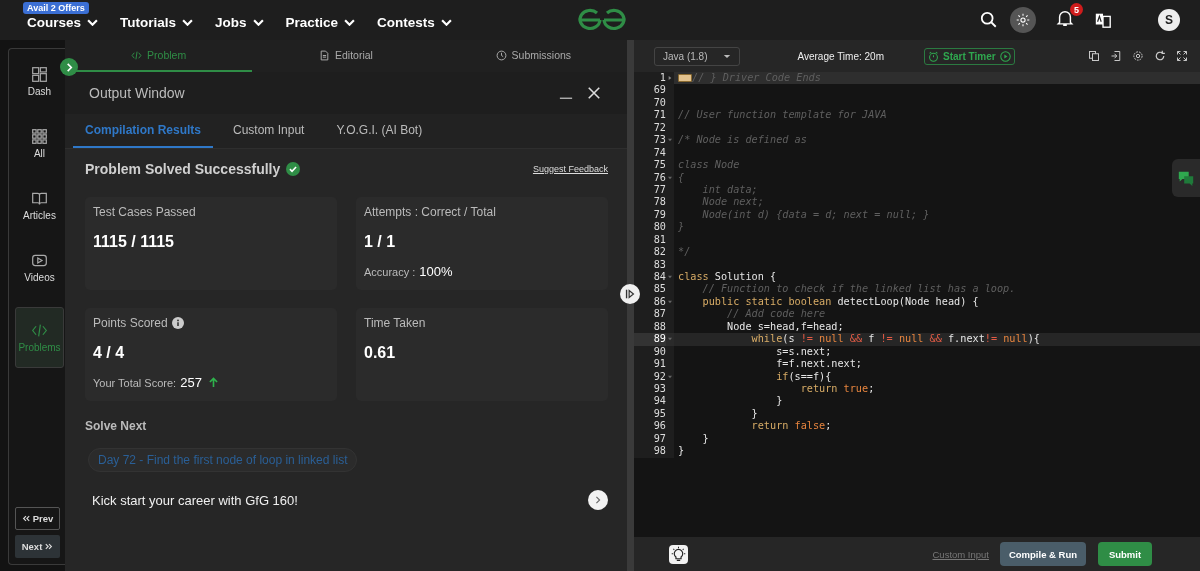 The height and width of the screenshot is (571, 1200). What do you see at coordinates (1169, 20) in the screenshot?
I see `user-avatar: S` at bounding box center [1169, 20].